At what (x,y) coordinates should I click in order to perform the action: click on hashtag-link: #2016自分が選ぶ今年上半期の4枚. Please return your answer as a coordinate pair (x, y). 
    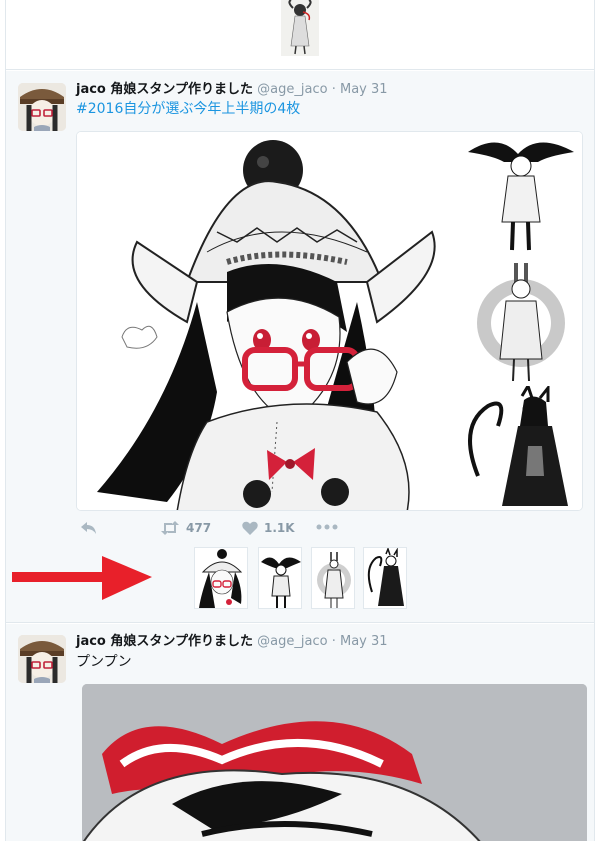
    Looking at the image, I should click on (188, 109).